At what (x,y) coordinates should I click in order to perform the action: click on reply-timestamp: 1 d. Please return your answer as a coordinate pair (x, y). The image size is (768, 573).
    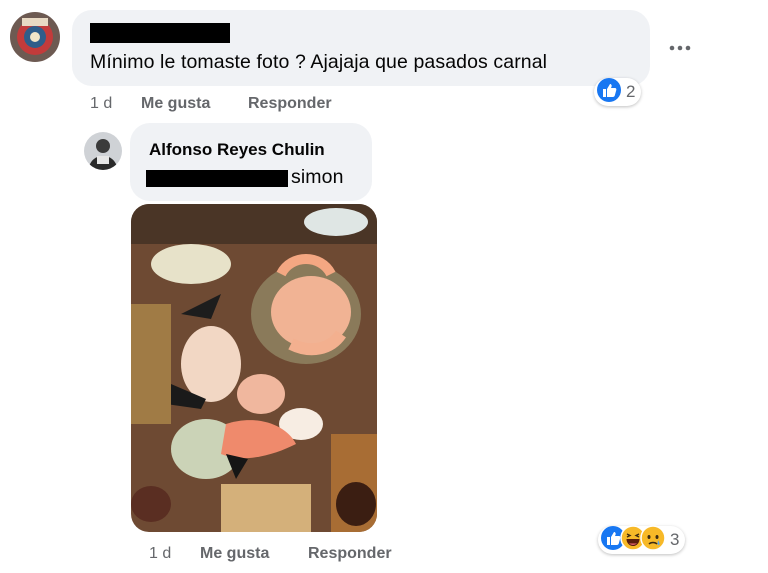
    Looking at the image, I should click on (160, 553).